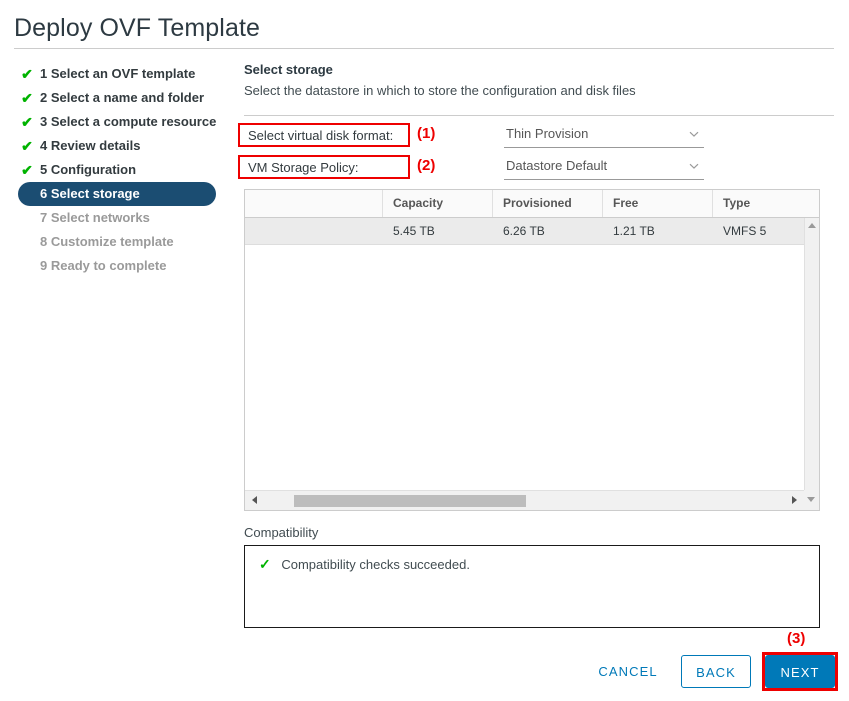  What do you see at coordinates (128, 121) in the screenshot?
I see `sidebar-item-label: 3 Select a compute resource` at bounding box center [128, 121].